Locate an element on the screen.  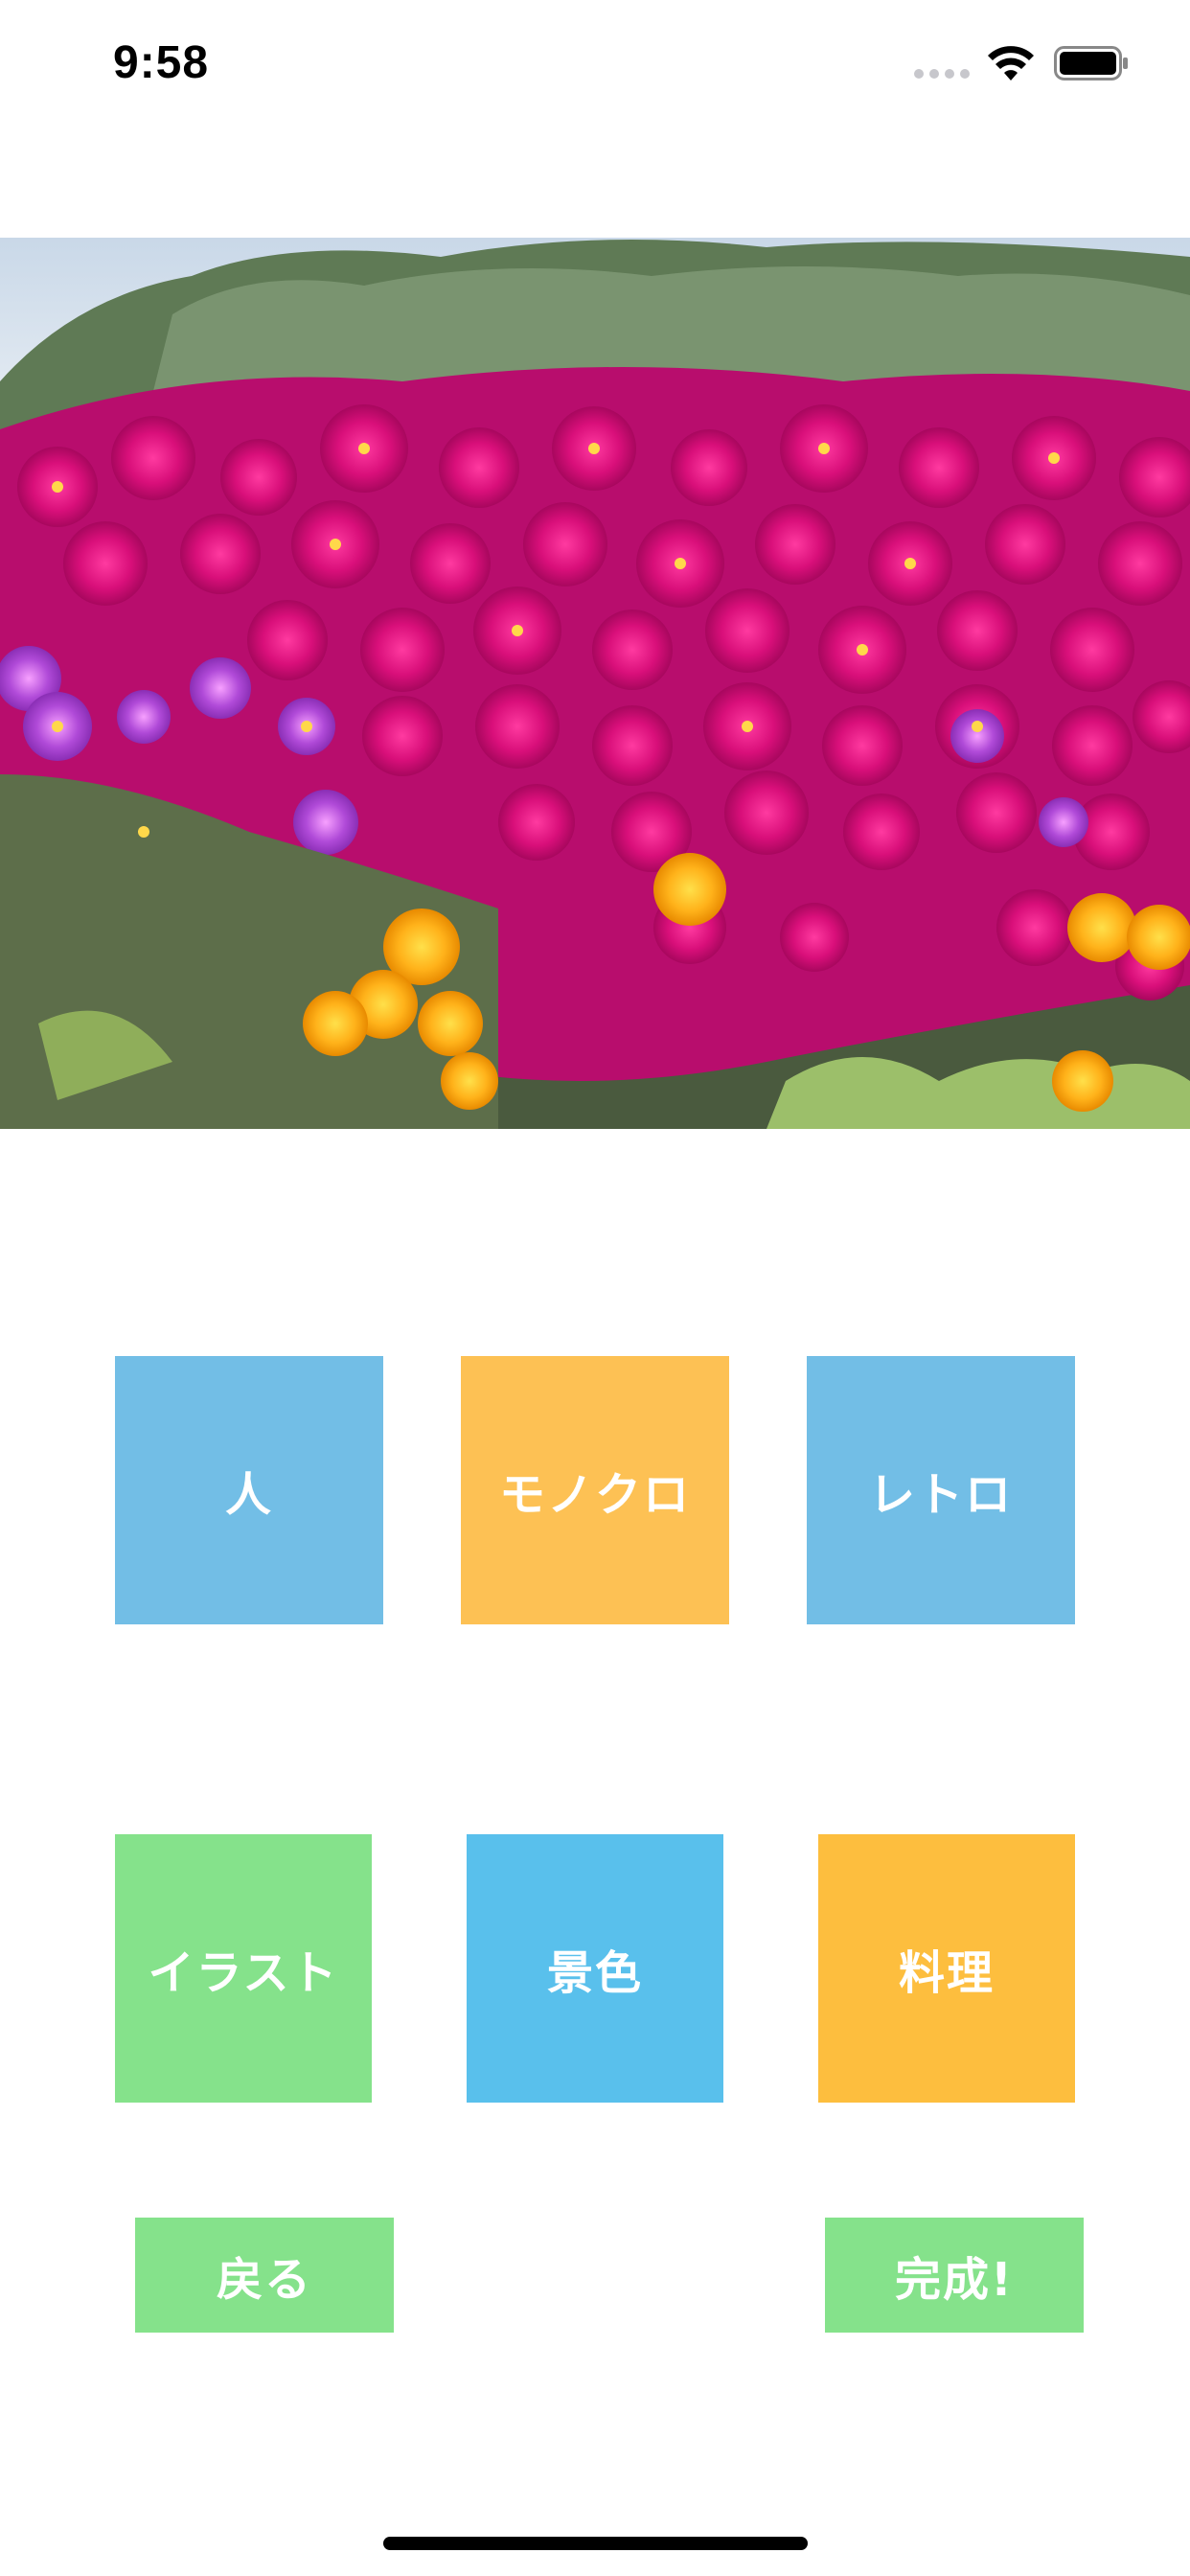
filter-button-person: 人 is located at coordinates (249, 1490).